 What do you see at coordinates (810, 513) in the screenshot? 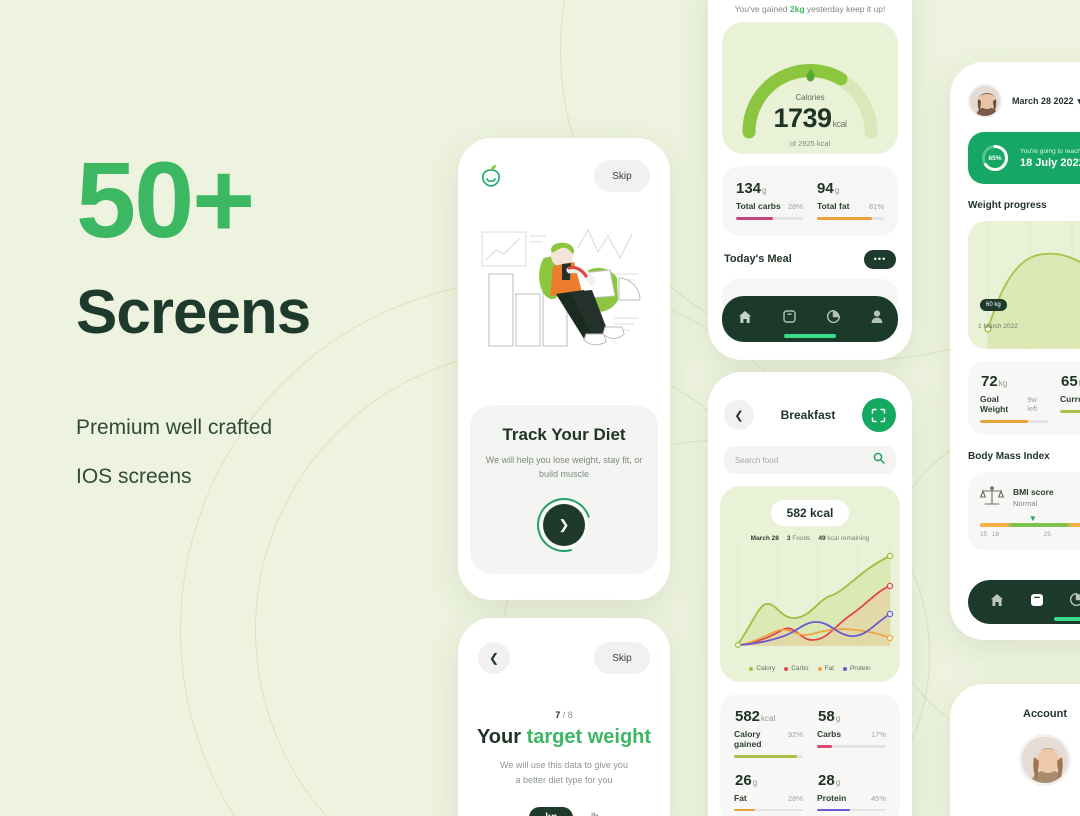
I see `kcal-pill: 582 kcal` at bounding box center [810, 513].